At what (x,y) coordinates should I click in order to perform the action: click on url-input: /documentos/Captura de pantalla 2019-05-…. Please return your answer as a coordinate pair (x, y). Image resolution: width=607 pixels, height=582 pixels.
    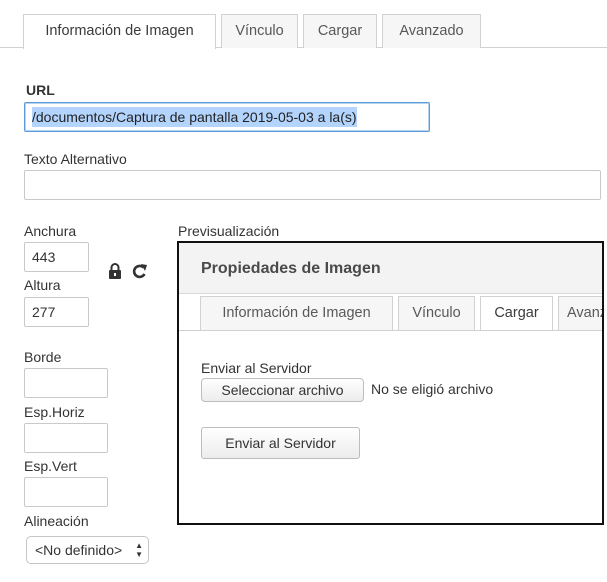
    Looking at the image, I should click on (227, 117).